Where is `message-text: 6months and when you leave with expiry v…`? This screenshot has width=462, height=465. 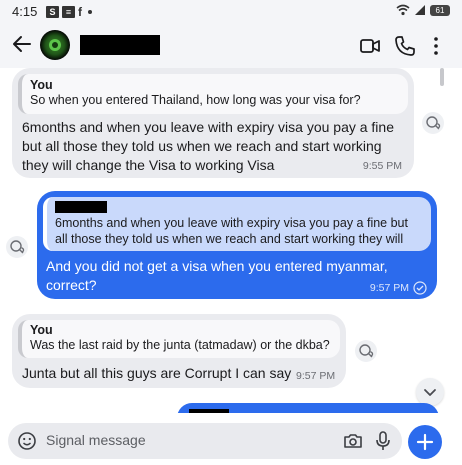
message-text: 6months and when you leave with expiry v… is located at coordinates (208, 146).